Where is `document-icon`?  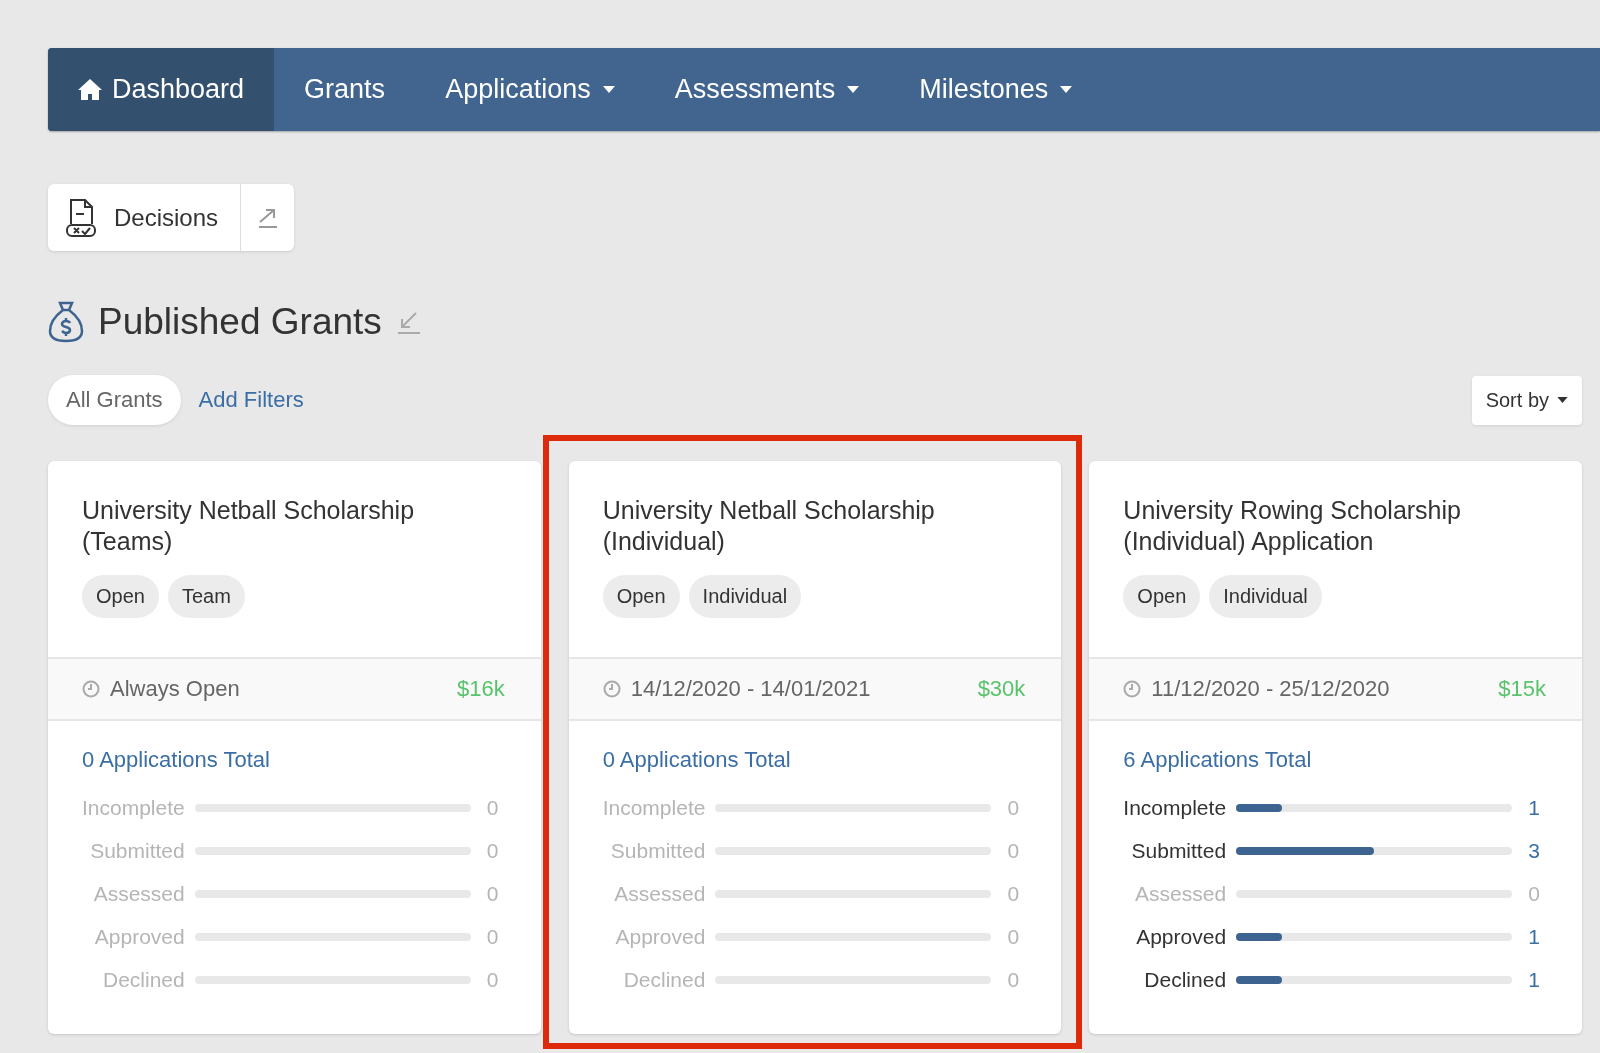
document-icon is located at coordinates (81, 217).